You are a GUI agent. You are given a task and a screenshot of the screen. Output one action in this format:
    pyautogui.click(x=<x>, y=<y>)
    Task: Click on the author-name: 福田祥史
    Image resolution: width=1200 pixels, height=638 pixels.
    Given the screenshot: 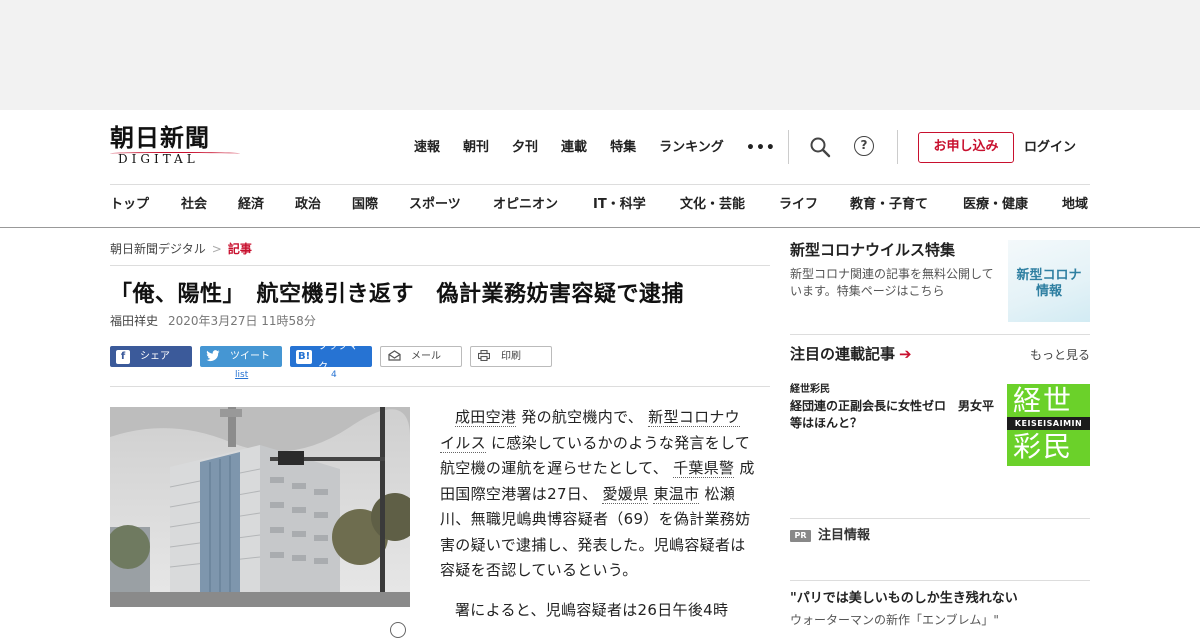 What is the action you would take?
    pyautogui.click(x=134, y=321)
    